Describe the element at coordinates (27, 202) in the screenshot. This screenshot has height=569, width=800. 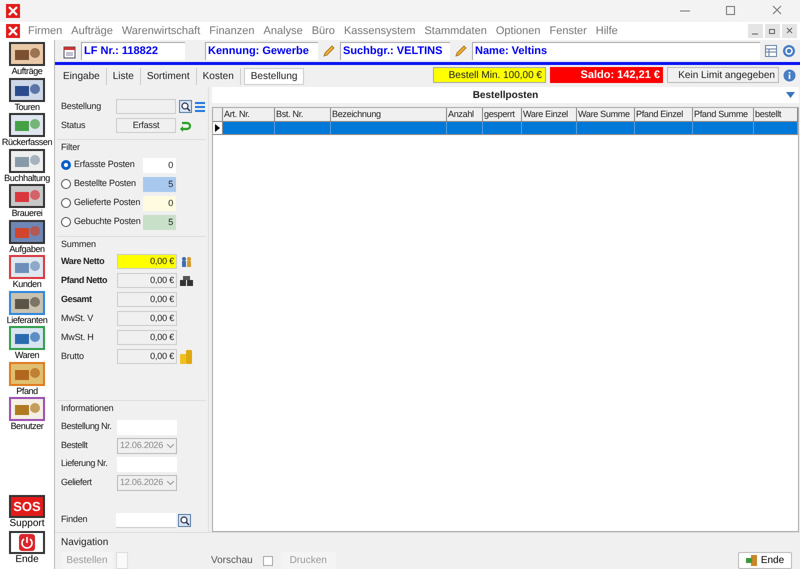
I see `sidebar-item: Brauerei` at that location.